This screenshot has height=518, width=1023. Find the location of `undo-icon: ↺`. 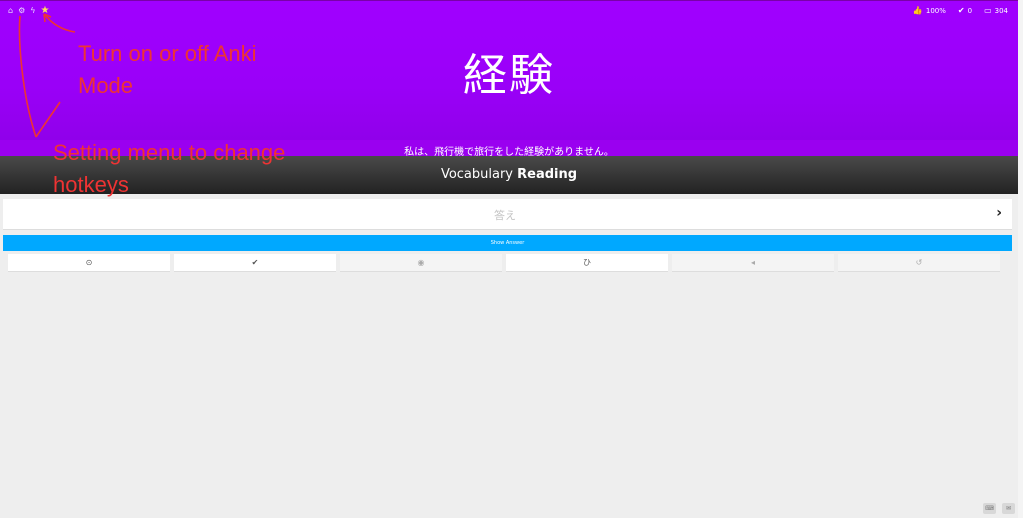

undo-icon: ↺ is located at coordinates (919, 263).